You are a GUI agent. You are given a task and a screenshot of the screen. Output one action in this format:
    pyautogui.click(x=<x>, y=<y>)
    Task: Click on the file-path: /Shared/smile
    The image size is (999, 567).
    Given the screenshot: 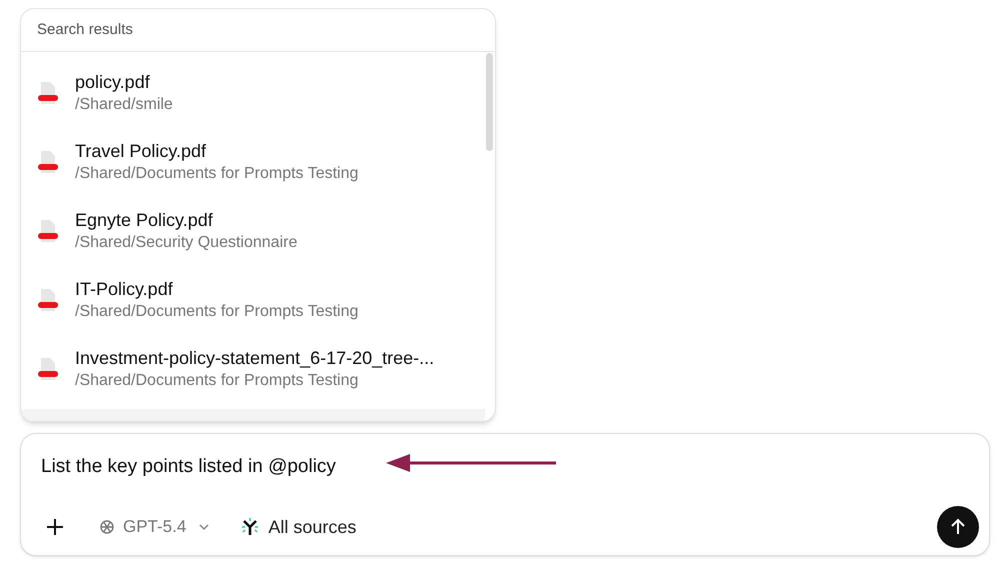 What is the action you would take?
    pyautogui.click(x=124, y=104)
    